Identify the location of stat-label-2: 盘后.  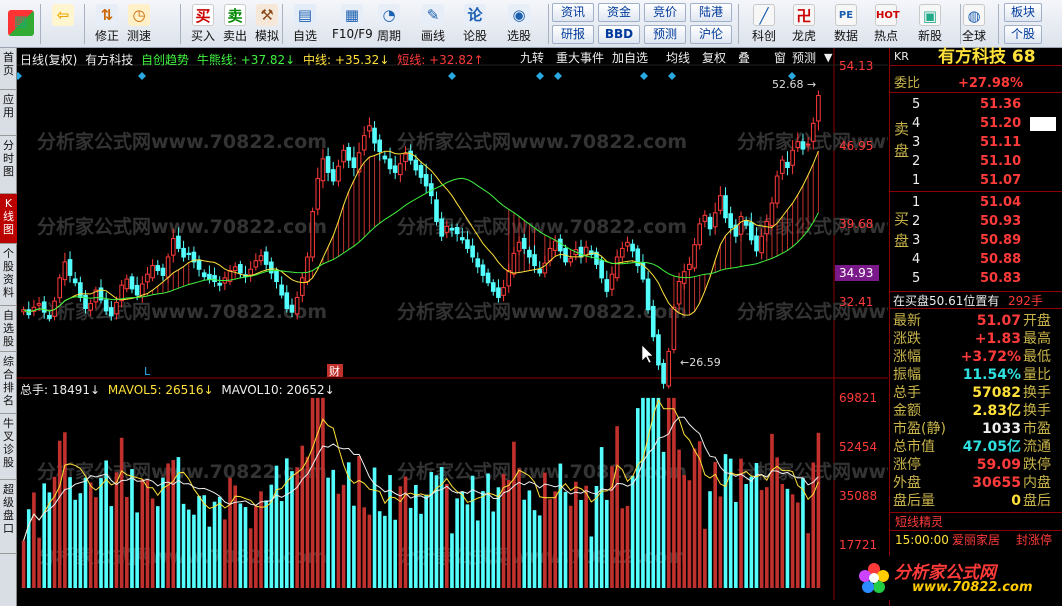
(1037, 501).